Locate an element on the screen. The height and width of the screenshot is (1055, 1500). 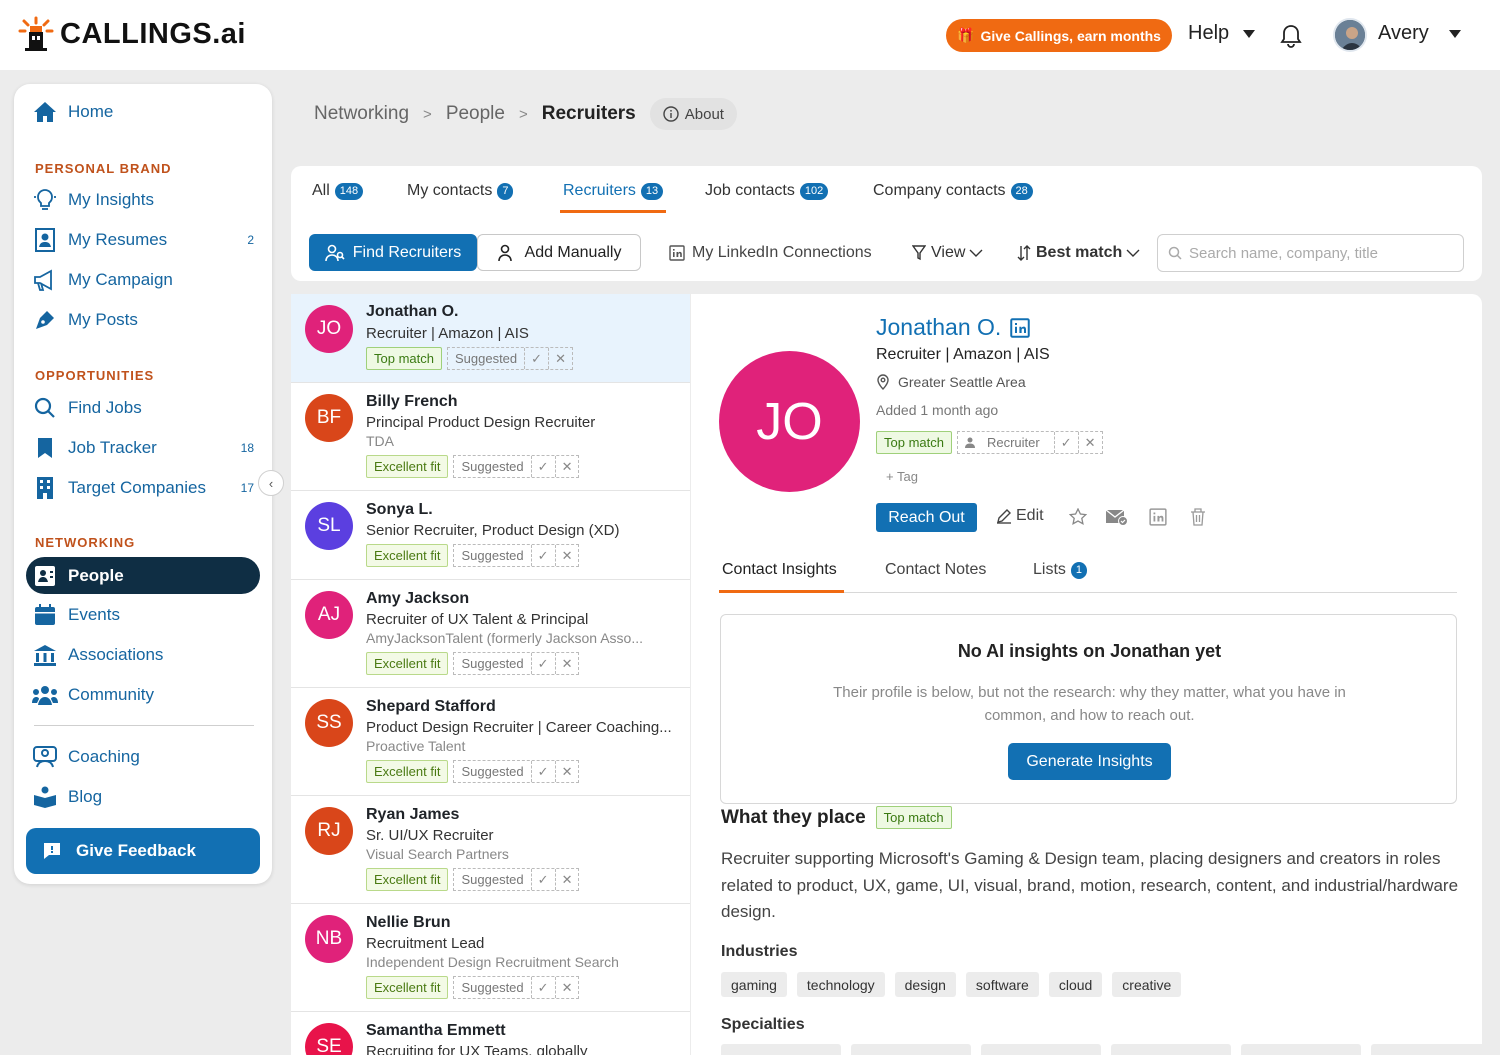
help-menu: Help is located at coordinates (1222, 33).